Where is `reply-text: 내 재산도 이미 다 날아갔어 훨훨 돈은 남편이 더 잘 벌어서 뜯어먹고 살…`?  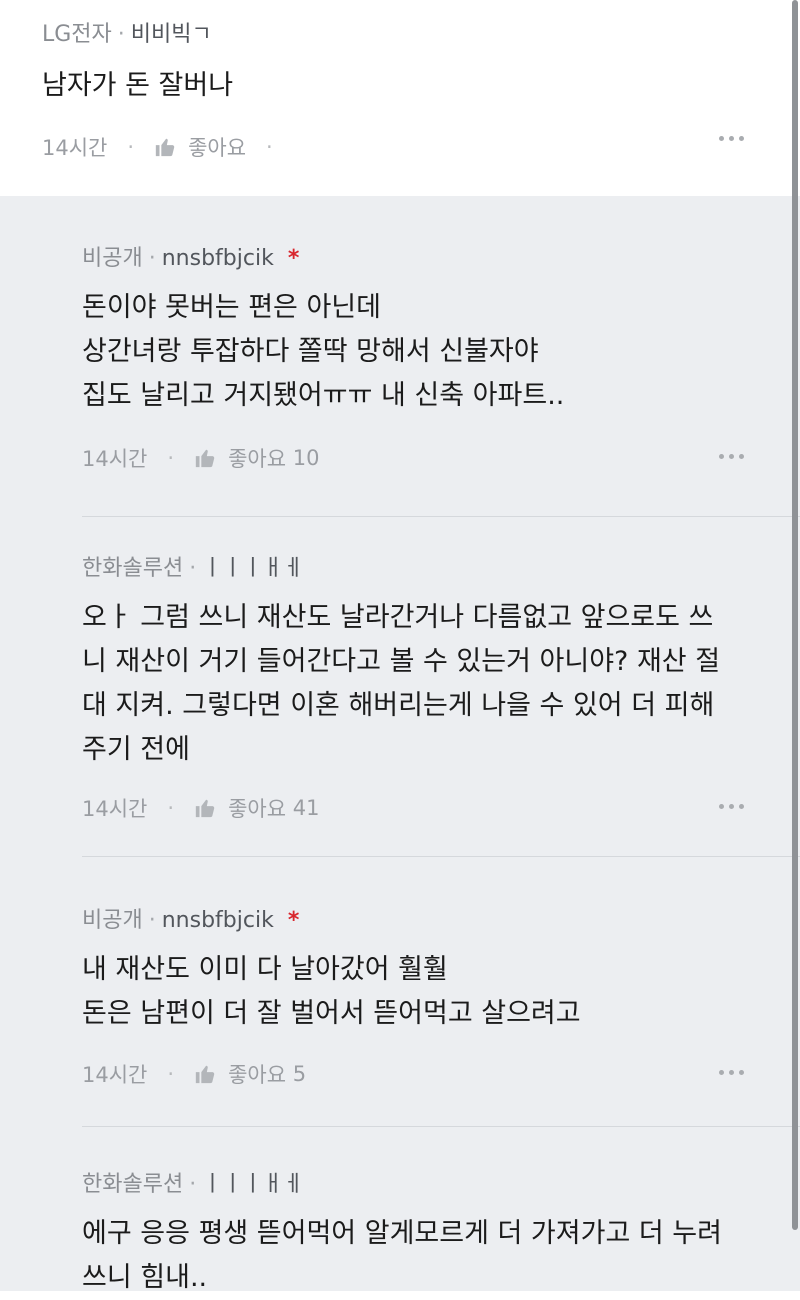 reply-text: 내 재산도 이미 다 날아갔어 훨훨 돈은 남편이 더 잘 벌어서 뜯어먹고 살… is located at coordinates (422, 992).